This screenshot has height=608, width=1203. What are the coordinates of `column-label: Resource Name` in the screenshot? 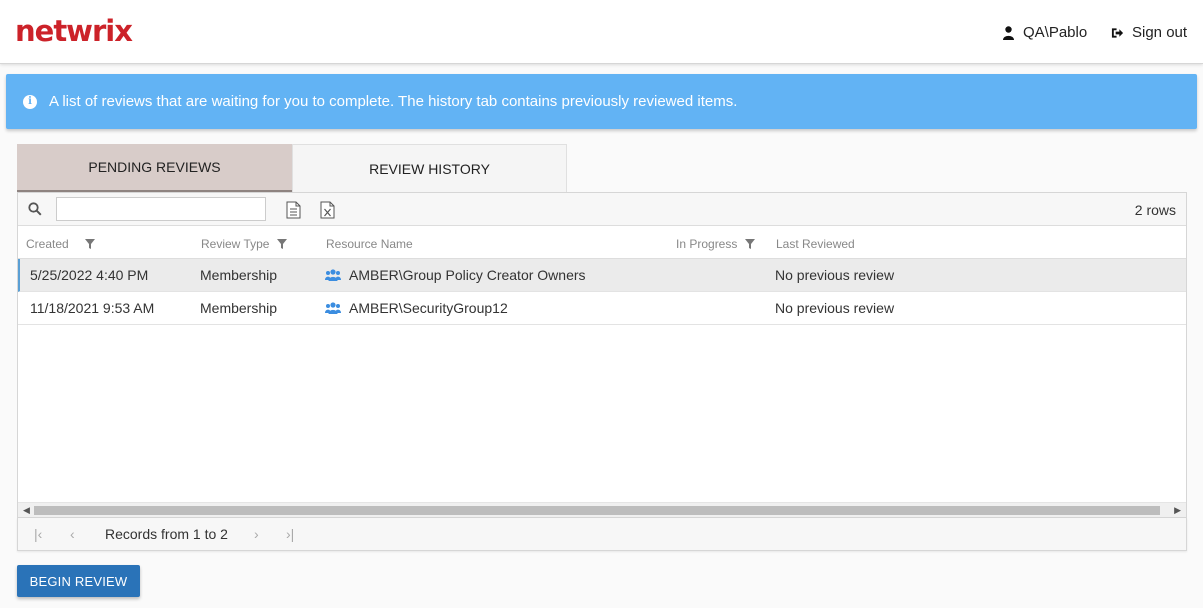 It's located at (369, 244).